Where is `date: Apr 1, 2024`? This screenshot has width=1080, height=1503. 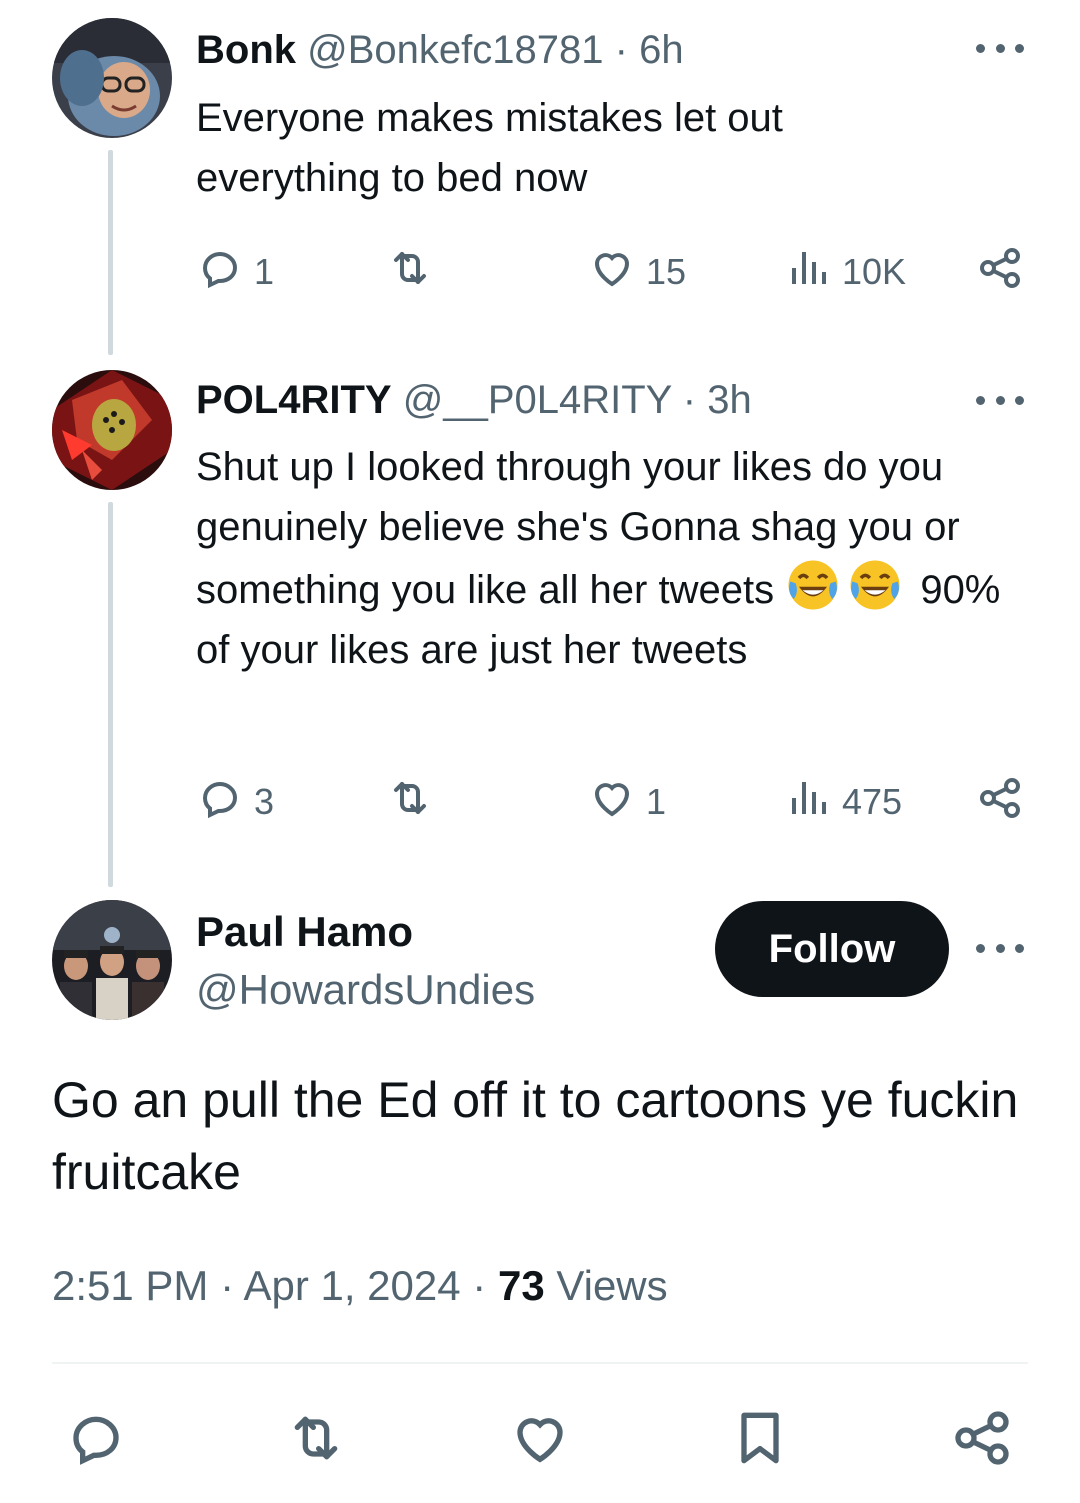
date: Apr 1, 2024 is located at coordinates (351, 1285).